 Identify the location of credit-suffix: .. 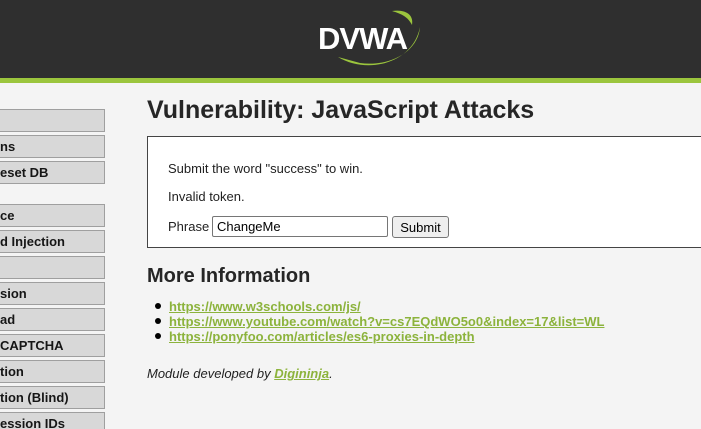
(331, 373).